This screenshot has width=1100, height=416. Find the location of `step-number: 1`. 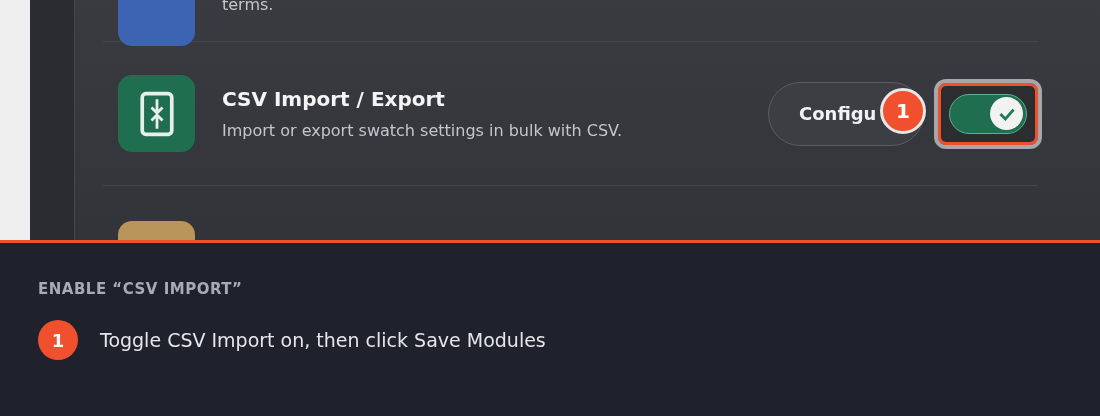

step-number: 1 is located at coordinates (58, 340).